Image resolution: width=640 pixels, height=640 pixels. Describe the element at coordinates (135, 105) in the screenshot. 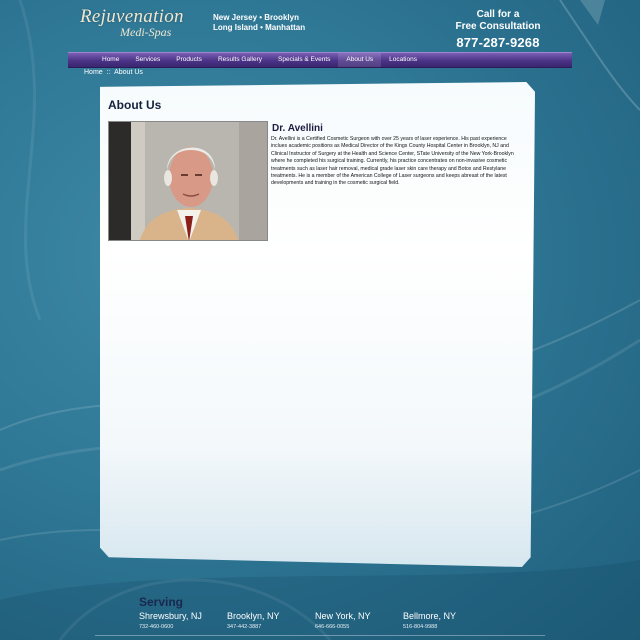

I see `page-title: About Us` at that location.